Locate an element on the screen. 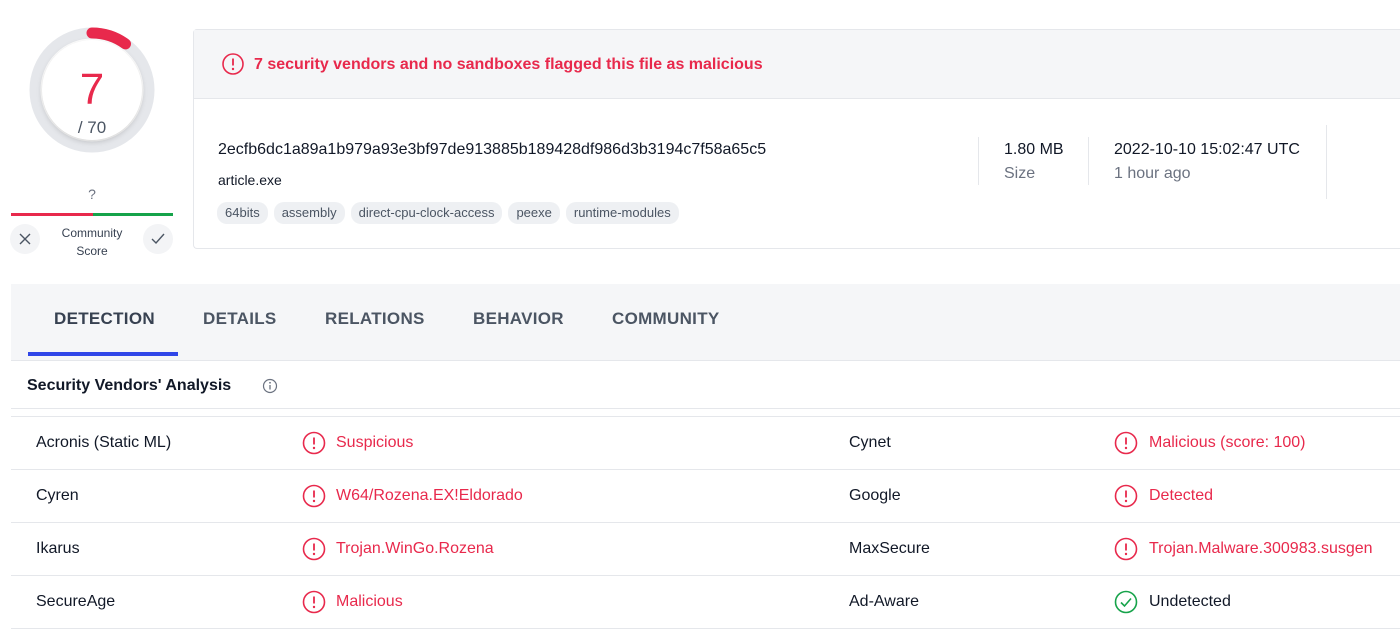 Image resolution: width=1400 pixels, height=635 pixels. tab-detection: DETECTION is located at coordinates (104, 319).